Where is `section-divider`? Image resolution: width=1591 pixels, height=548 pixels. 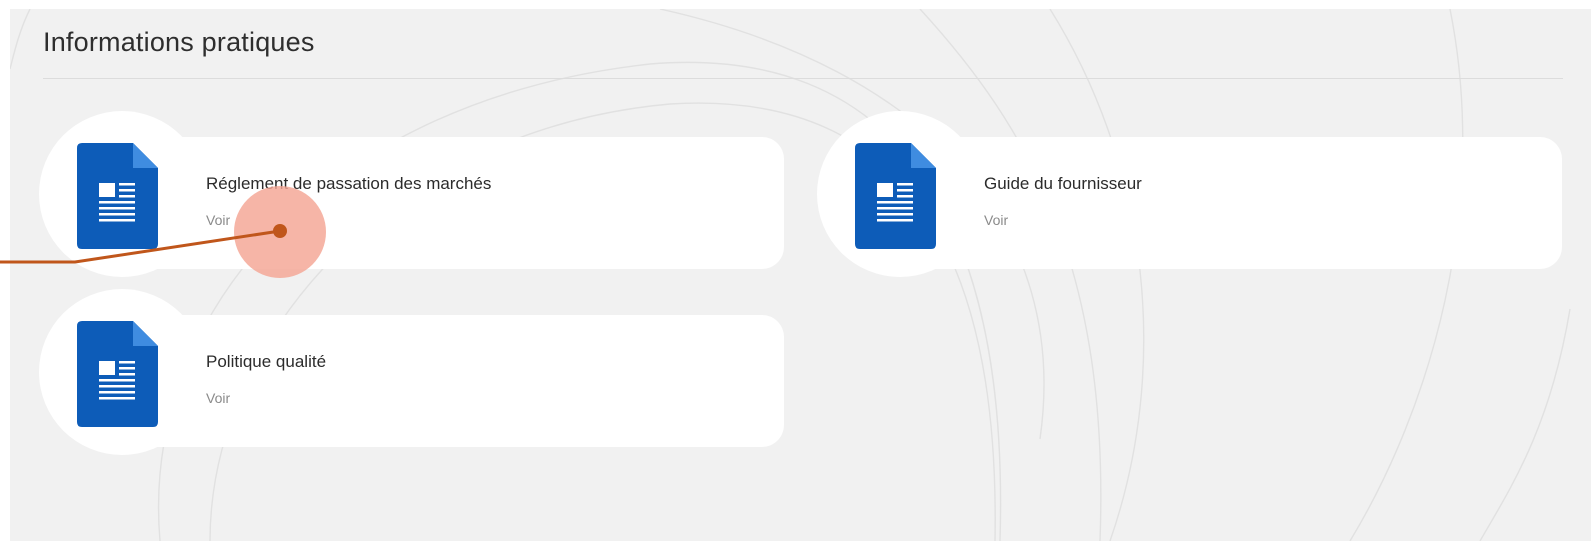 section-divider is located at coordinates (803, 78).